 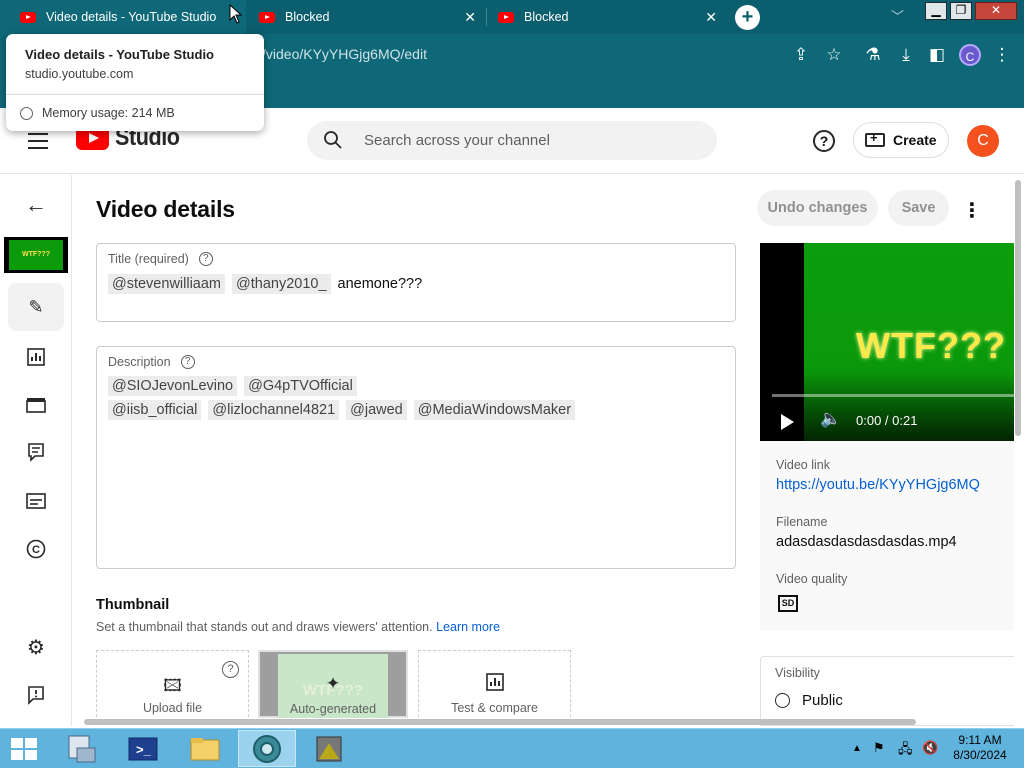 What do you see at coordinates (972, 210) in the screenshot?
I see `more-options-icon: ⋮` at bounding box center [972, 210].